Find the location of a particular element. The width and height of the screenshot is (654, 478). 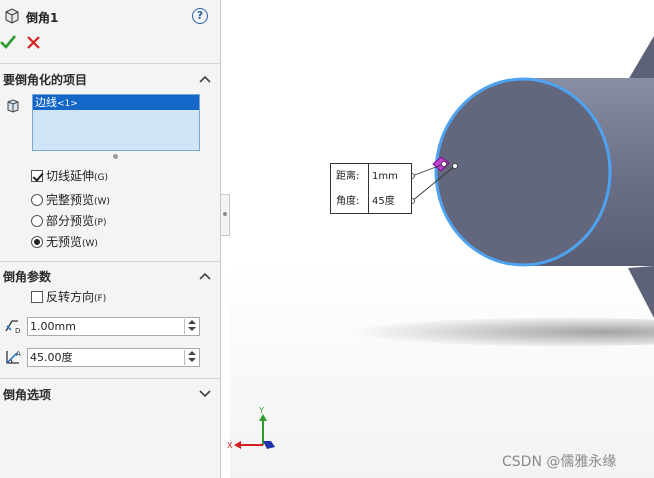

cylinder-end-face is located at coordinates (523, 172).